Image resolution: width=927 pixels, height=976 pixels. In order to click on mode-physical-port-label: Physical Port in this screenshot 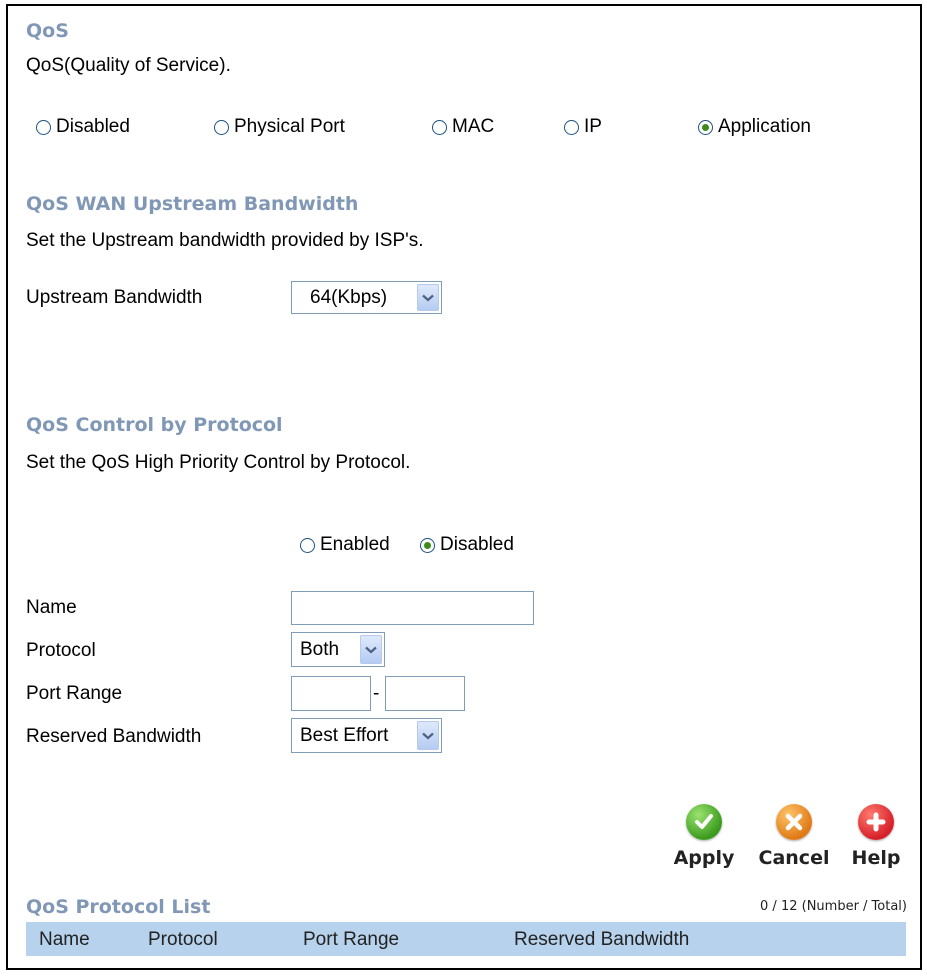, I will do `click(289, 126)`.